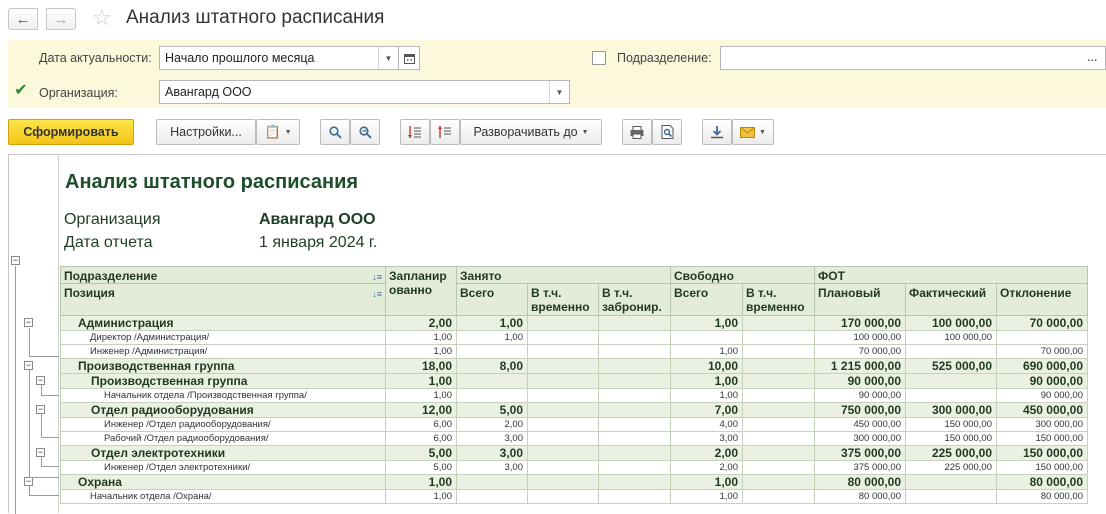 The width and height of the screenshot is (1106, 514). Describe the element at coordinates (860, 381) in the screenshot. I see `cell-fot-plan: 90 000,00` at that location.